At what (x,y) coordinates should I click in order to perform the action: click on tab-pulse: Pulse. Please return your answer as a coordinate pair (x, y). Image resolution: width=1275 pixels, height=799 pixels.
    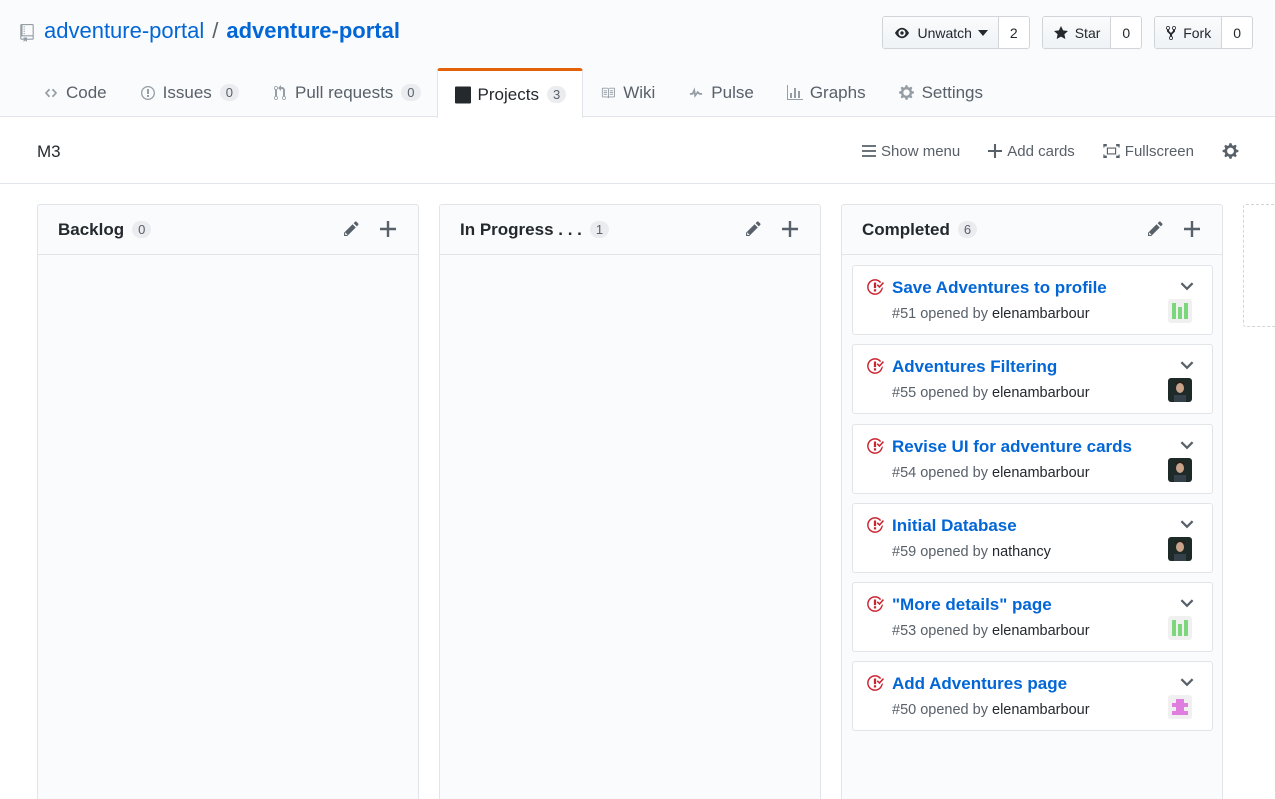
    Looking at the image, I should click on (720, 92).